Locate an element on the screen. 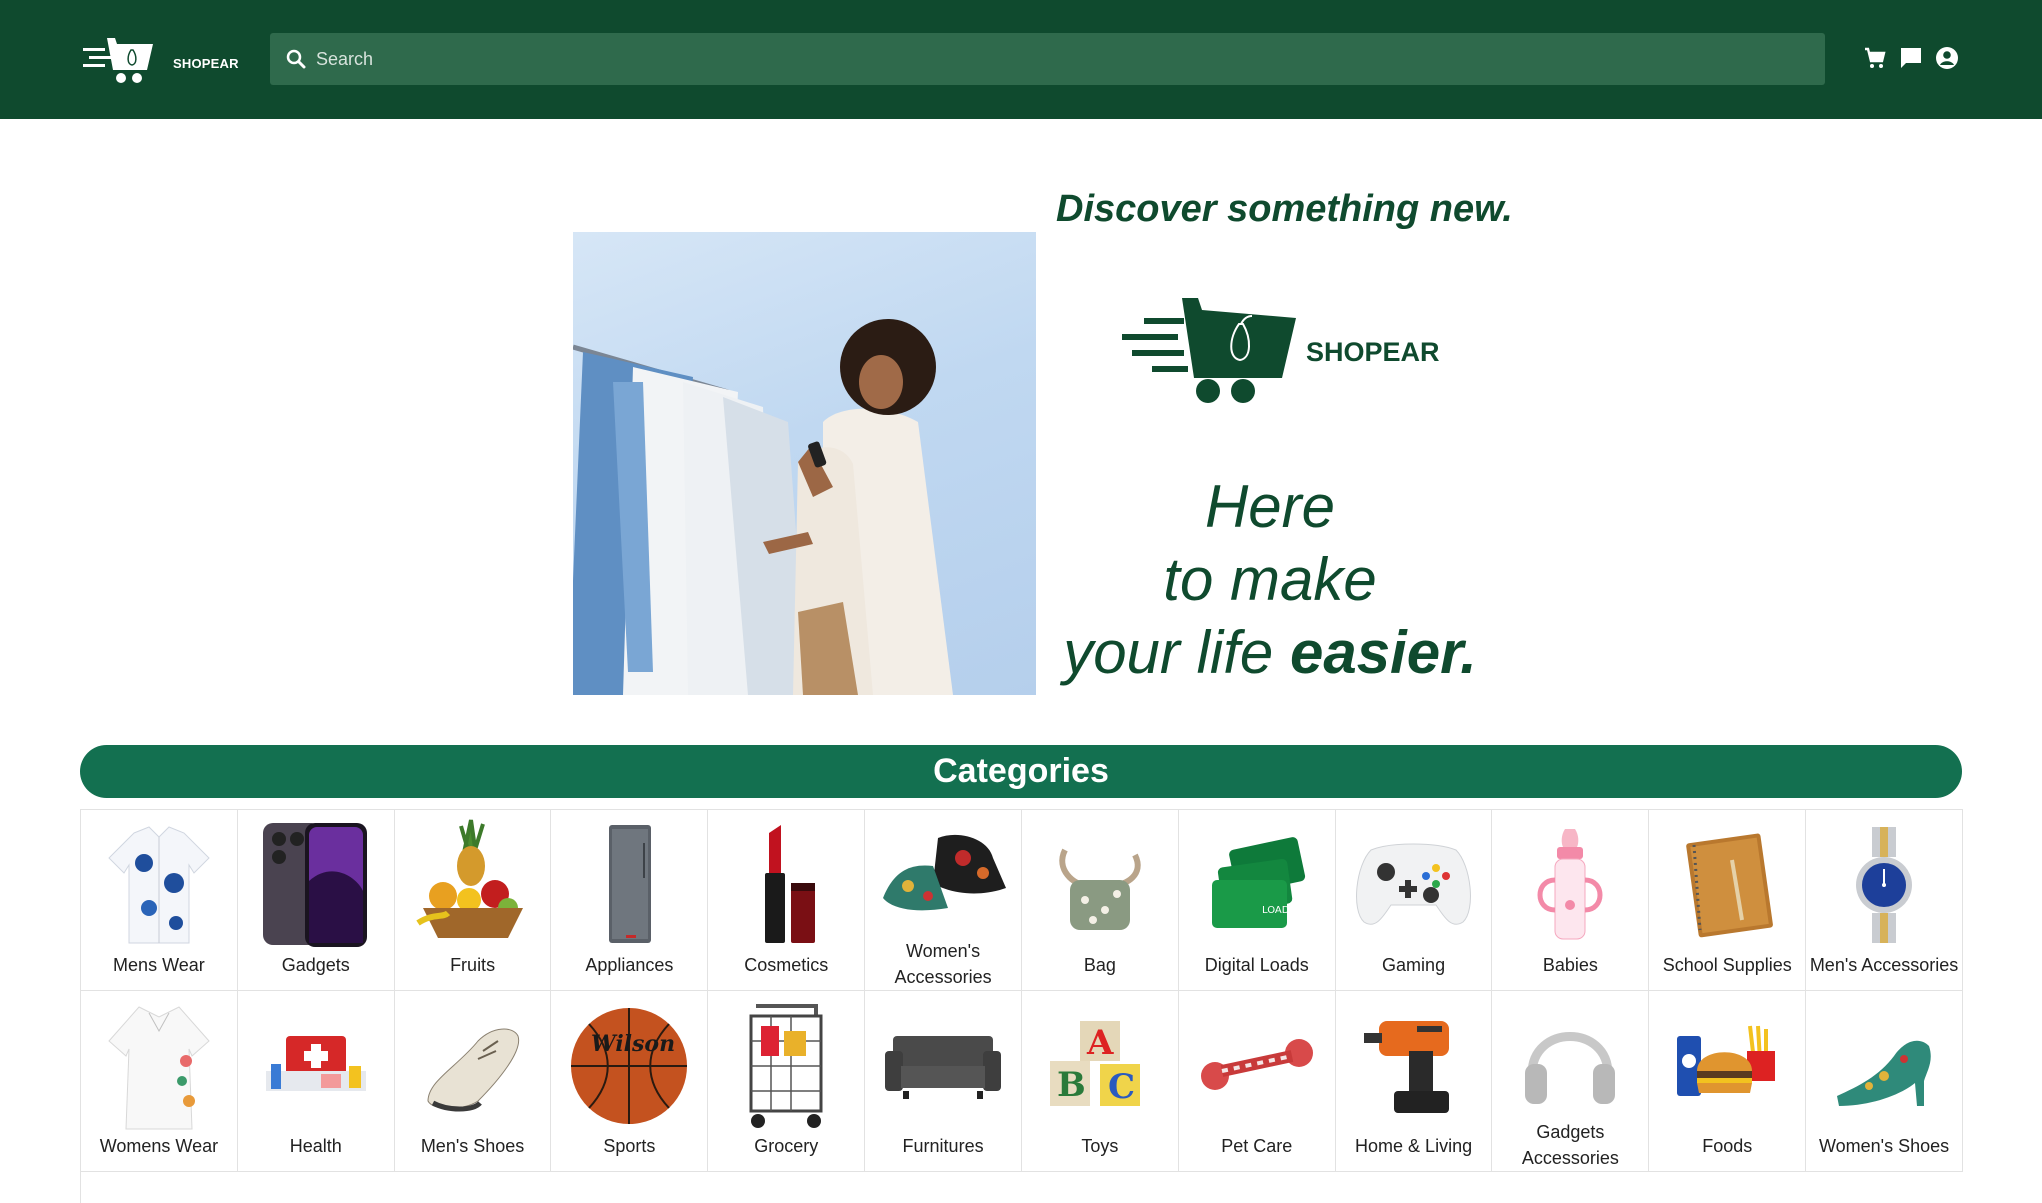 The width and height of the screenshot is (2042, 1203). shoe-icon is located at coordinates (473, 1066).